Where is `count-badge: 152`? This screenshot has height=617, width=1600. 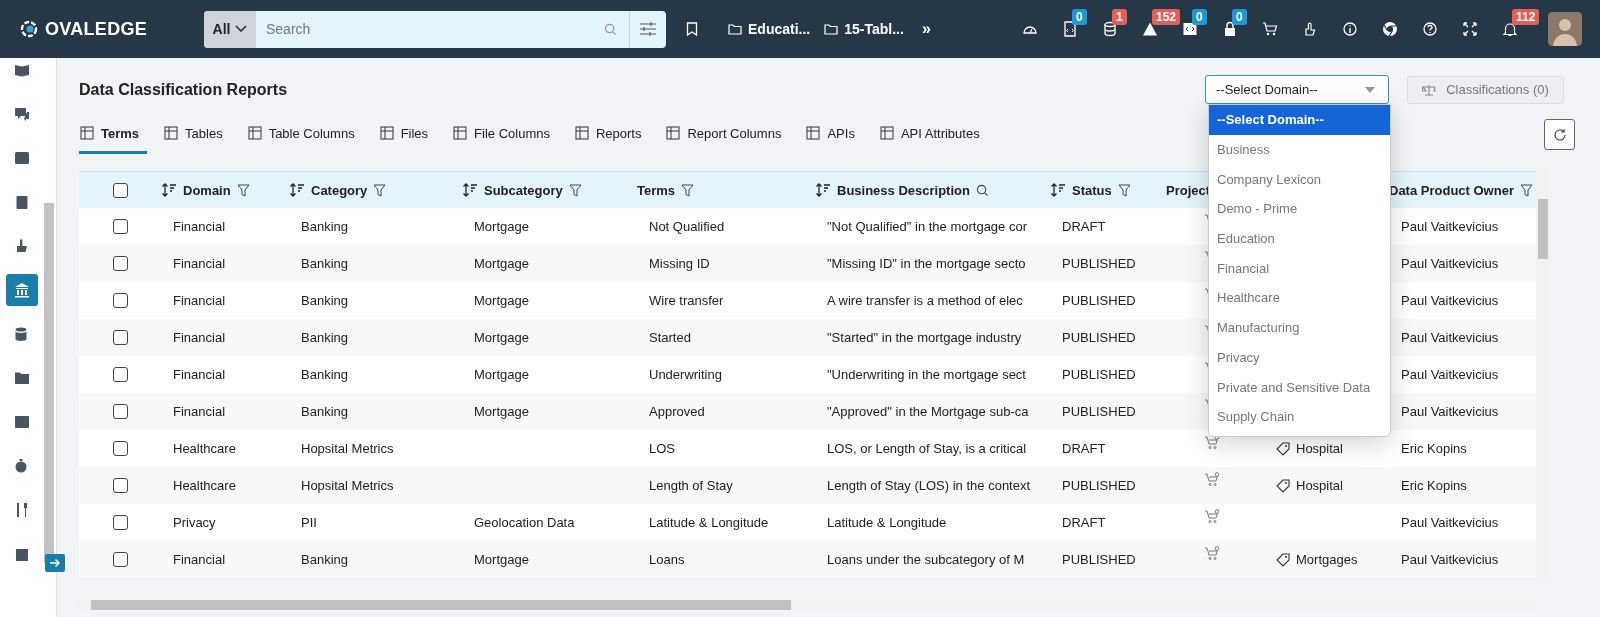
count-badge: 152 is located at coordinates (1166, 17).